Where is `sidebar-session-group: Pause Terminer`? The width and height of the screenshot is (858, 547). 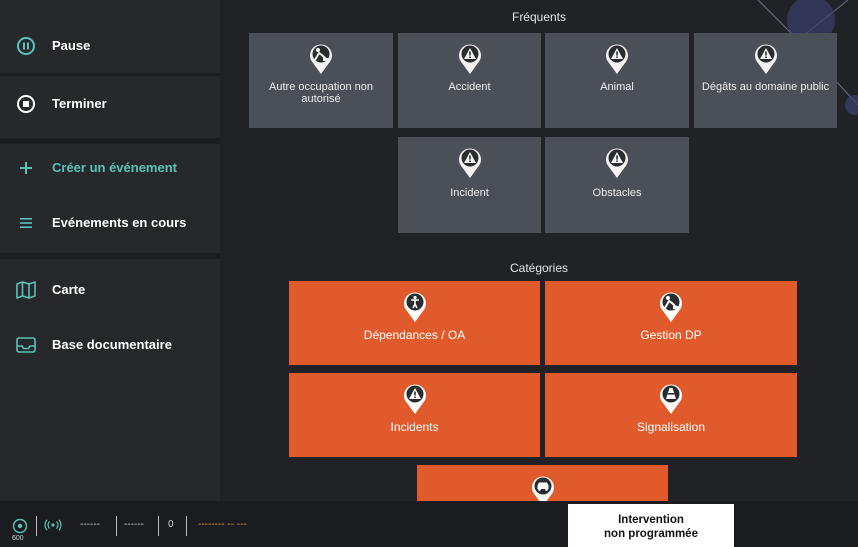 sidebar-session-group: Pause Terminer is located at coordinates (110, 74).